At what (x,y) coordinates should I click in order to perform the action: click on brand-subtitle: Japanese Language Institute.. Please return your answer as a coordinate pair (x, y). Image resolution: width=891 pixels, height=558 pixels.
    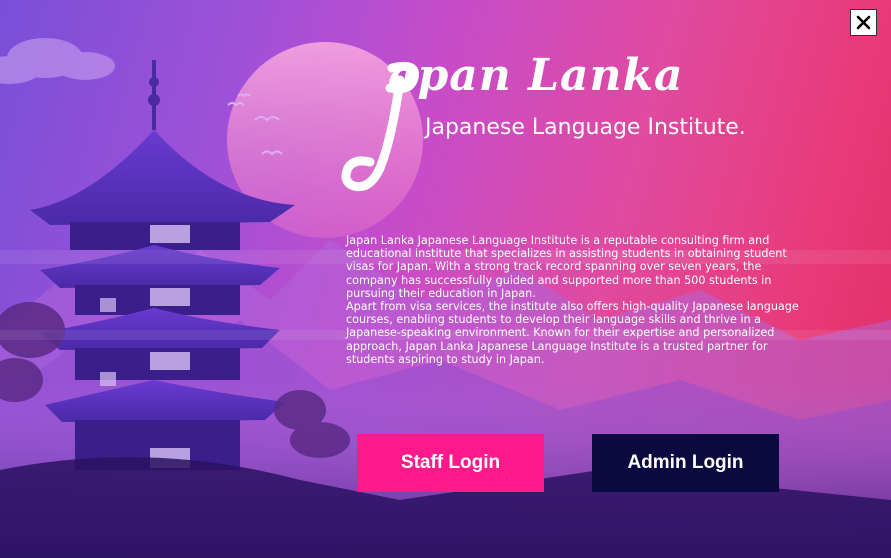
    Looking at the image, I should click on (585, 127).